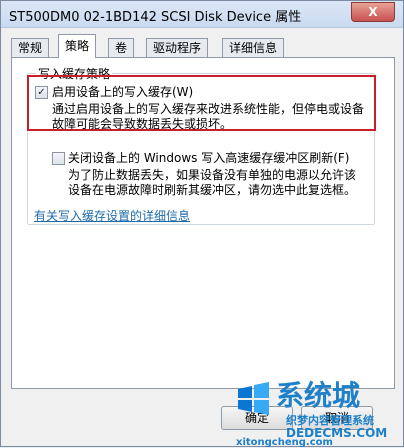 Image resolution: width=404 pixels, height=448 pixels. What do you see at coordinates (208, 158) in the screenshot?
I see `turn-off-buffer-flushing-label: 关闭设备上的 Windows 写入高速缓存缓冲区刷新(F)` at bounding box center [208, 158].